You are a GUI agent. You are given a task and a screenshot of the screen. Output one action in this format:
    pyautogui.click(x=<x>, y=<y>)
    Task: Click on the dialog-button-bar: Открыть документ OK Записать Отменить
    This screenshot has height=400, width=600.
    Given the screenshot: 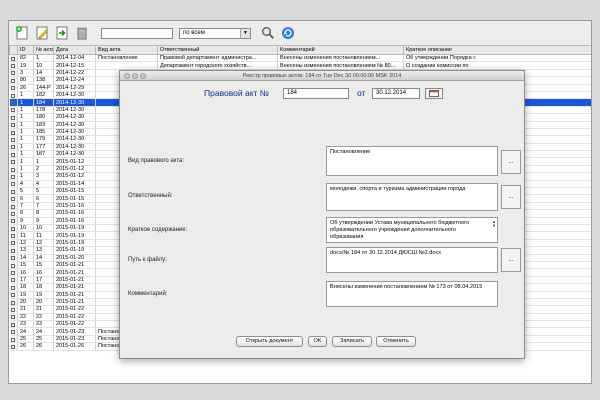 What is the action you would take?
    pyautogui.click(x=322, y=342)
    